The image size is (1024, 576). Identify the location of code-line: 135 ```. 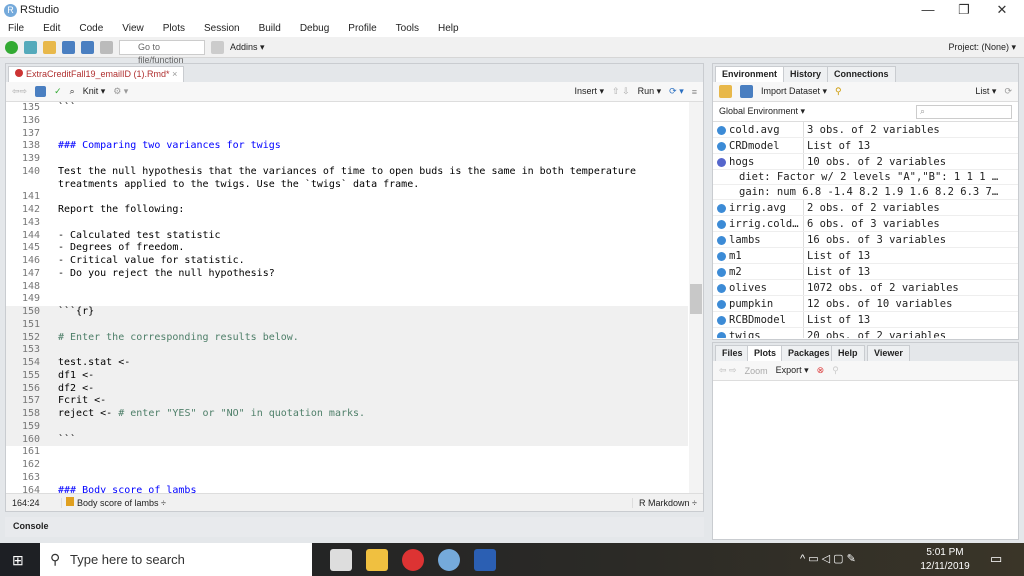
(347, 108).